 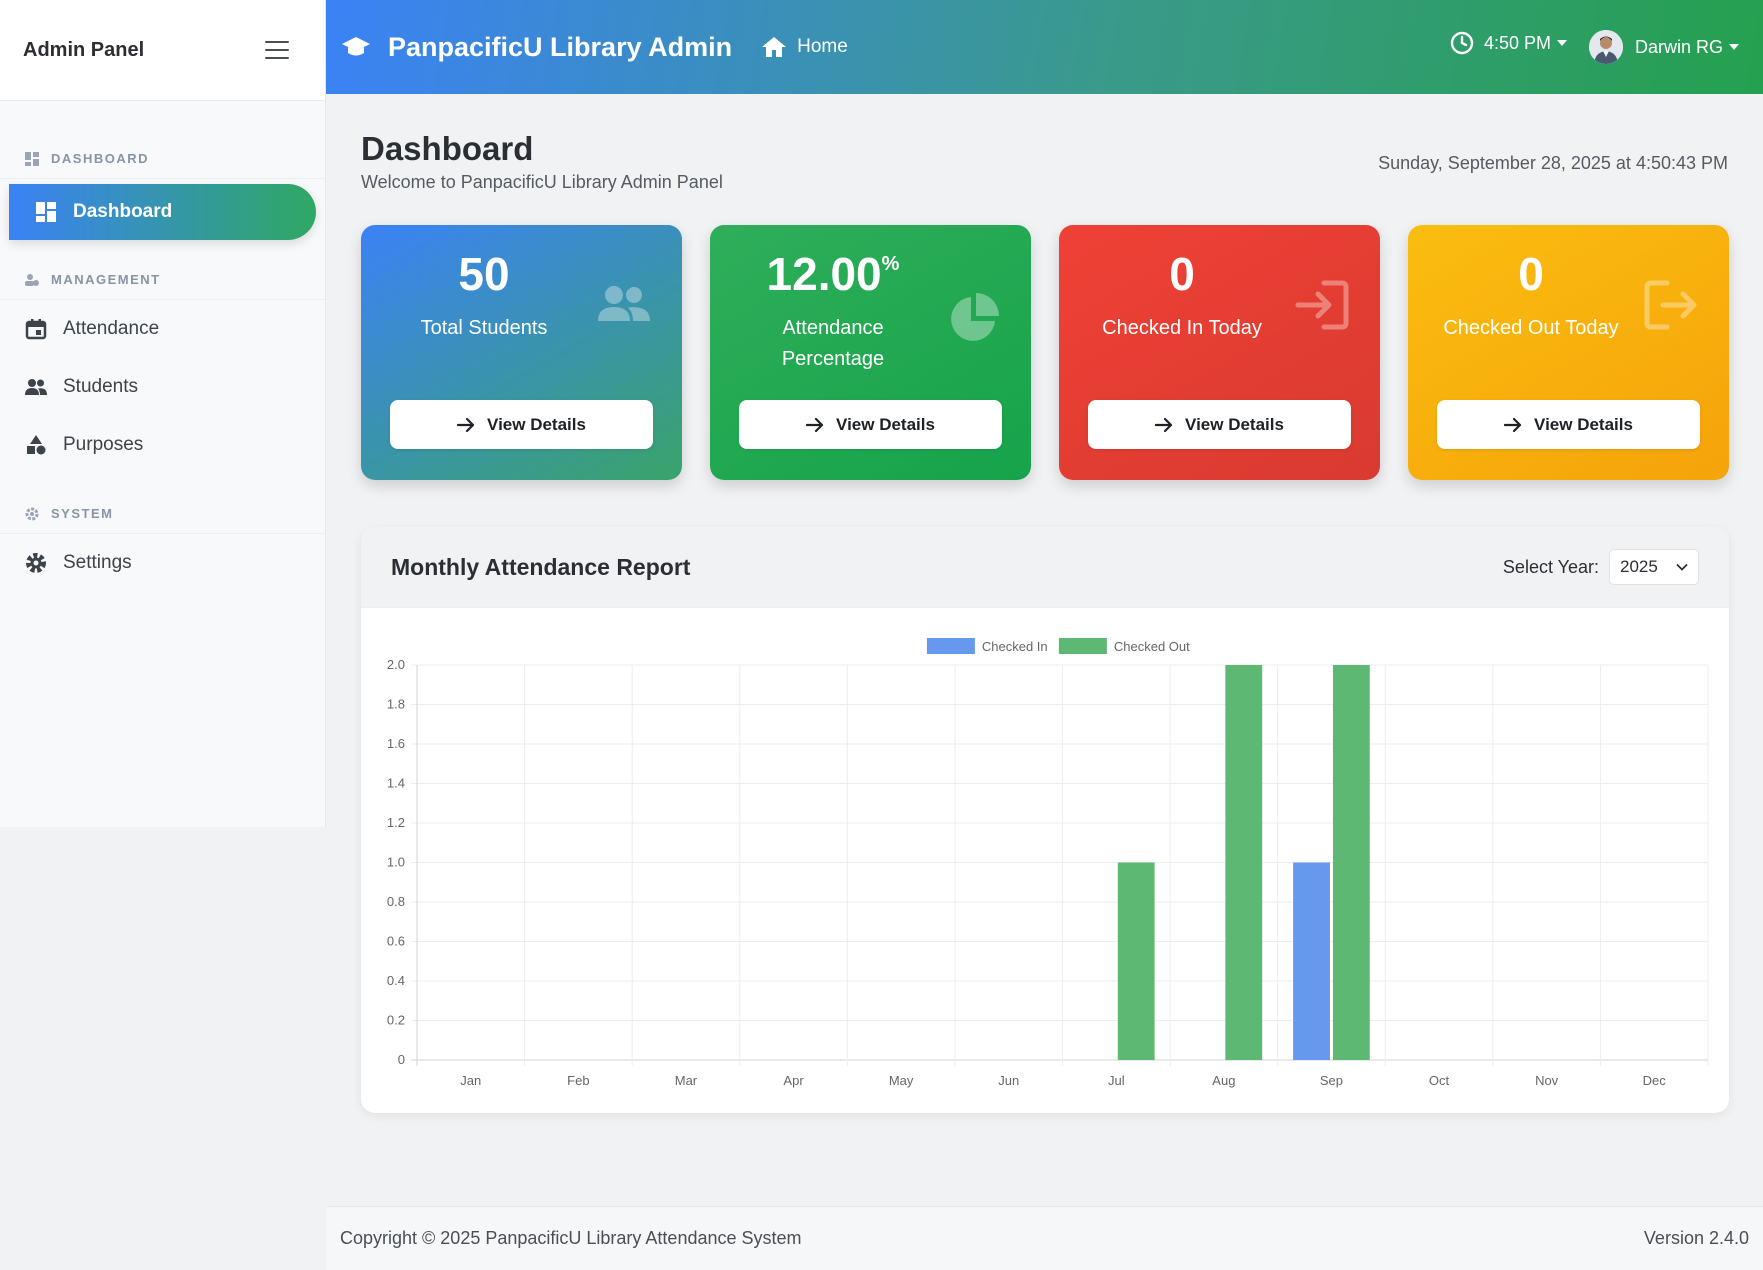 I want to click on y-tick-label: 0.8, so click(x=396, y=901).